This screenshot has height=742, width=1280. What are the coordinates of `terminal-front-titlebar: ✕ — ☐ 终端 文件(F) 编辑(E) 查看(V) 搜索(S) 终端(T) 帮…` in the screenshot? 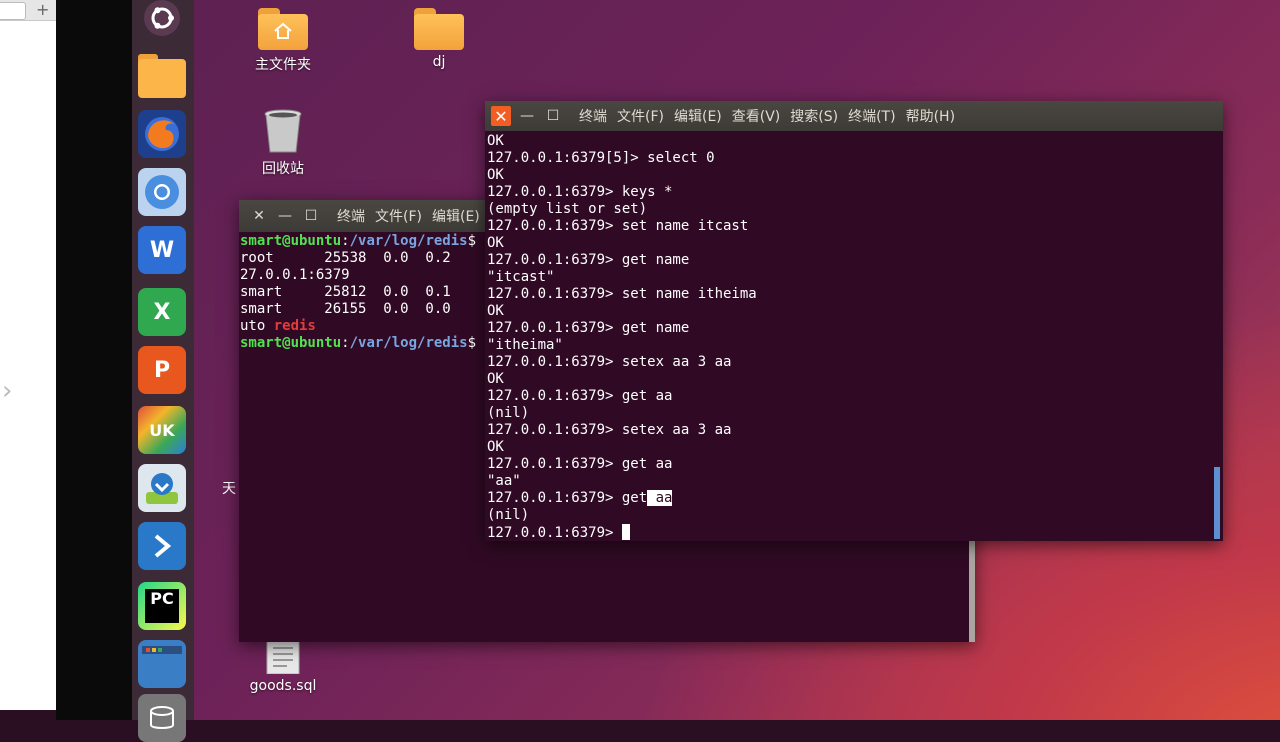 It's located at (854, 116).